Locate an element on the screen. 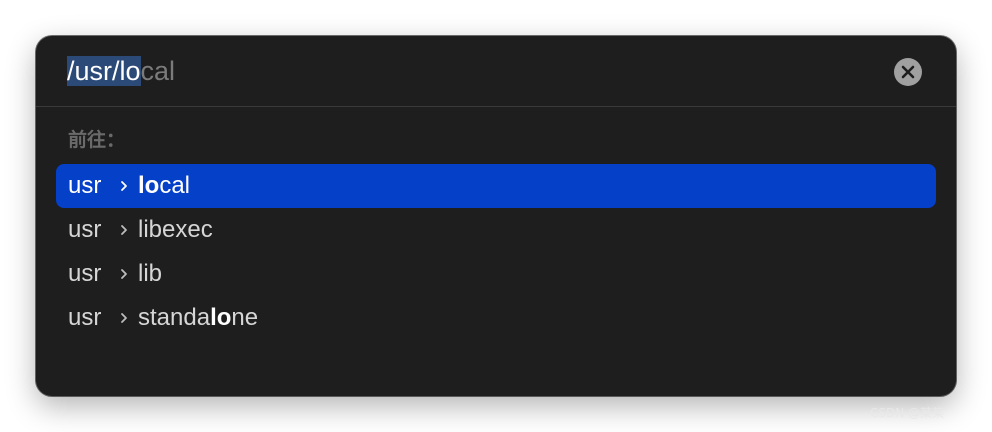 The image size is (992, 432). list-item: usr libexec is located at coordinates (496, 230).